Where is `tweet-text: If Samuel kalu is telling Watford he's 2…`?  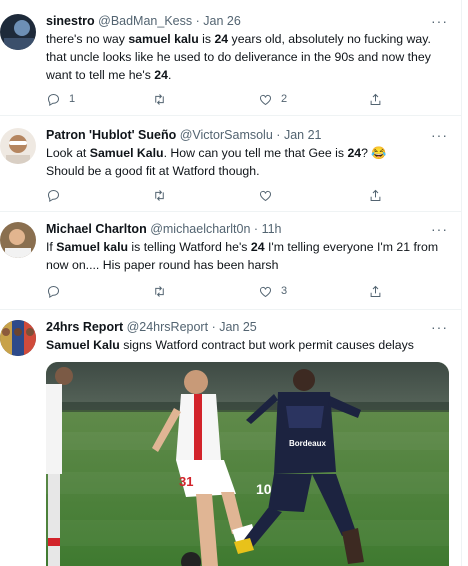
tweet-text: If Samuel kalu is telling Watford he's 2… is located at coordinates (246, 256).